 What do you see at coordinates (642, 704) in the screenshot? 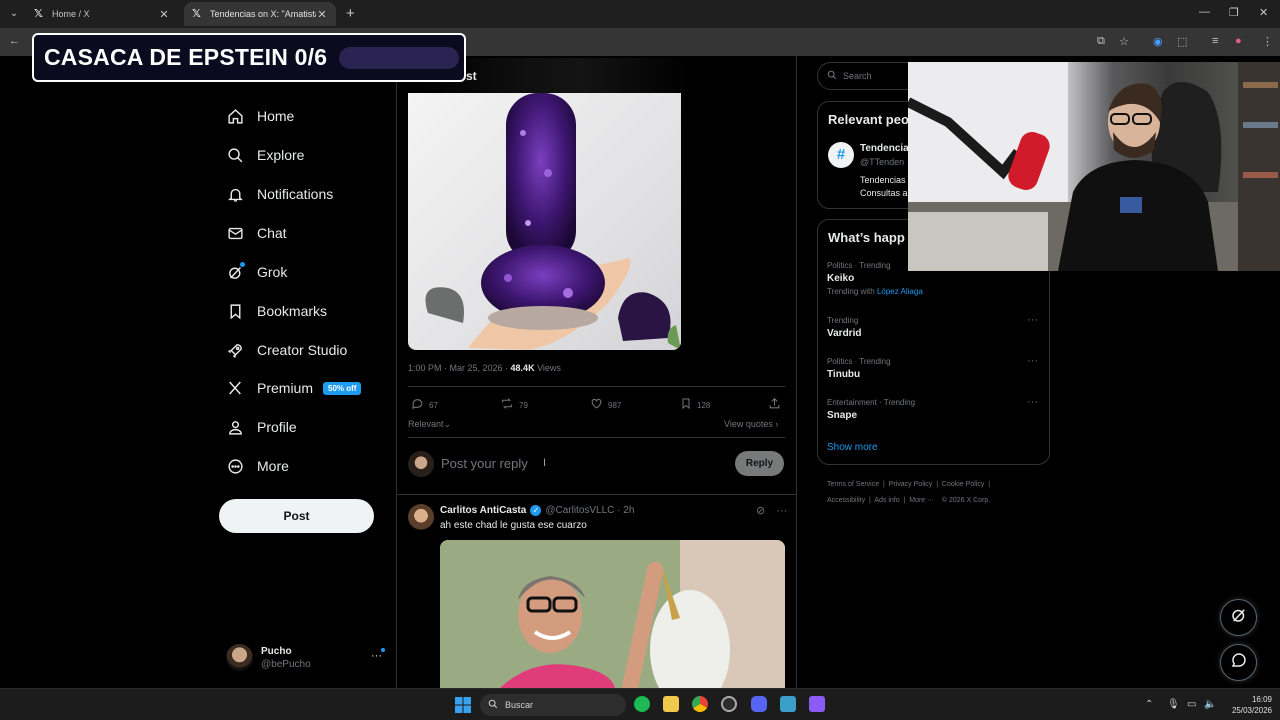
I see `spotify-icon` at bounding box center [642, 704].